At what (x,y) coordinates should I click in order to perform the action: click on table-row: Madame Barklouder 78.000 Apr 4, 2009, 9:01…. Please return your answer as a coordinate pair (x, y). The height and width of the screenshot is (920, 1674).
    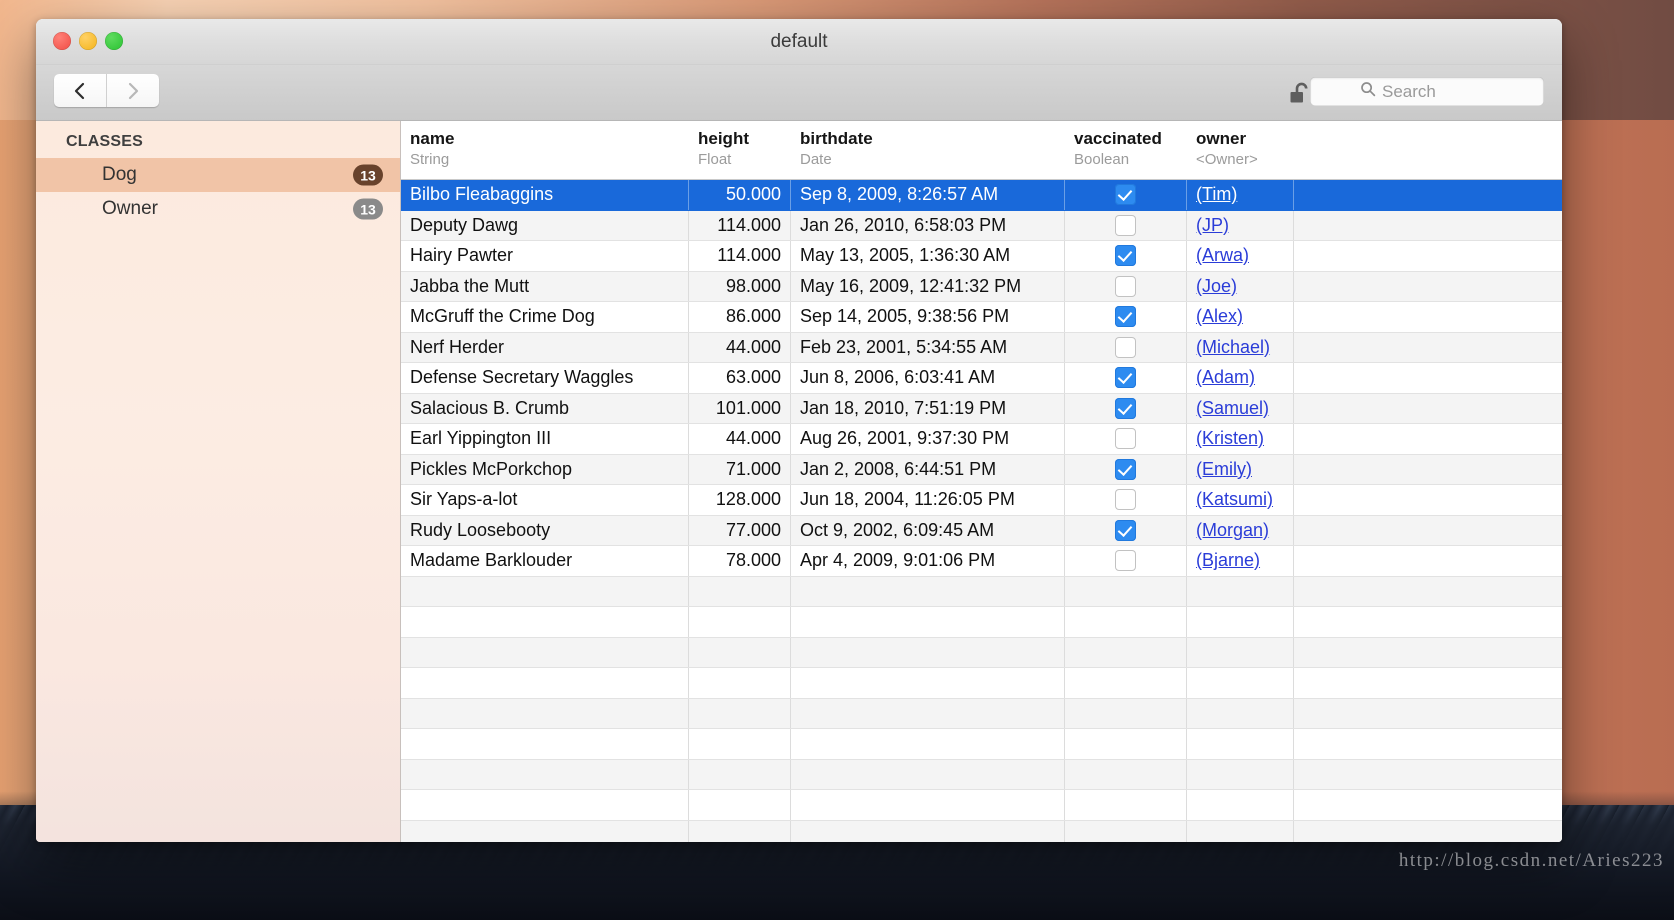
    Looking at the image, I should click on (981, 561).